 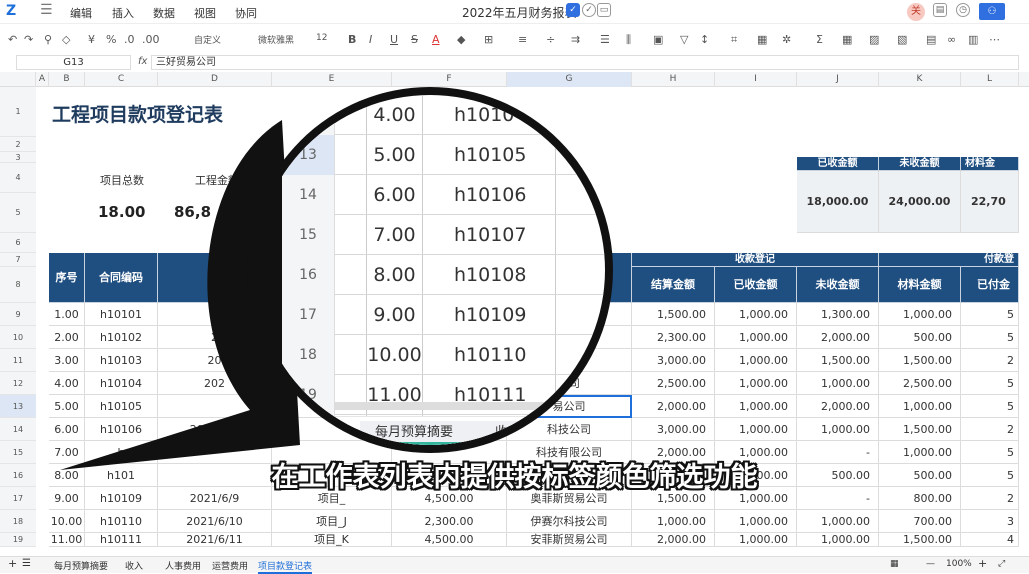 What do you see at coordinates (949, 260) in the screenshot?
I see `header-pay-group: 付款登` at bounding box center [949, 260].